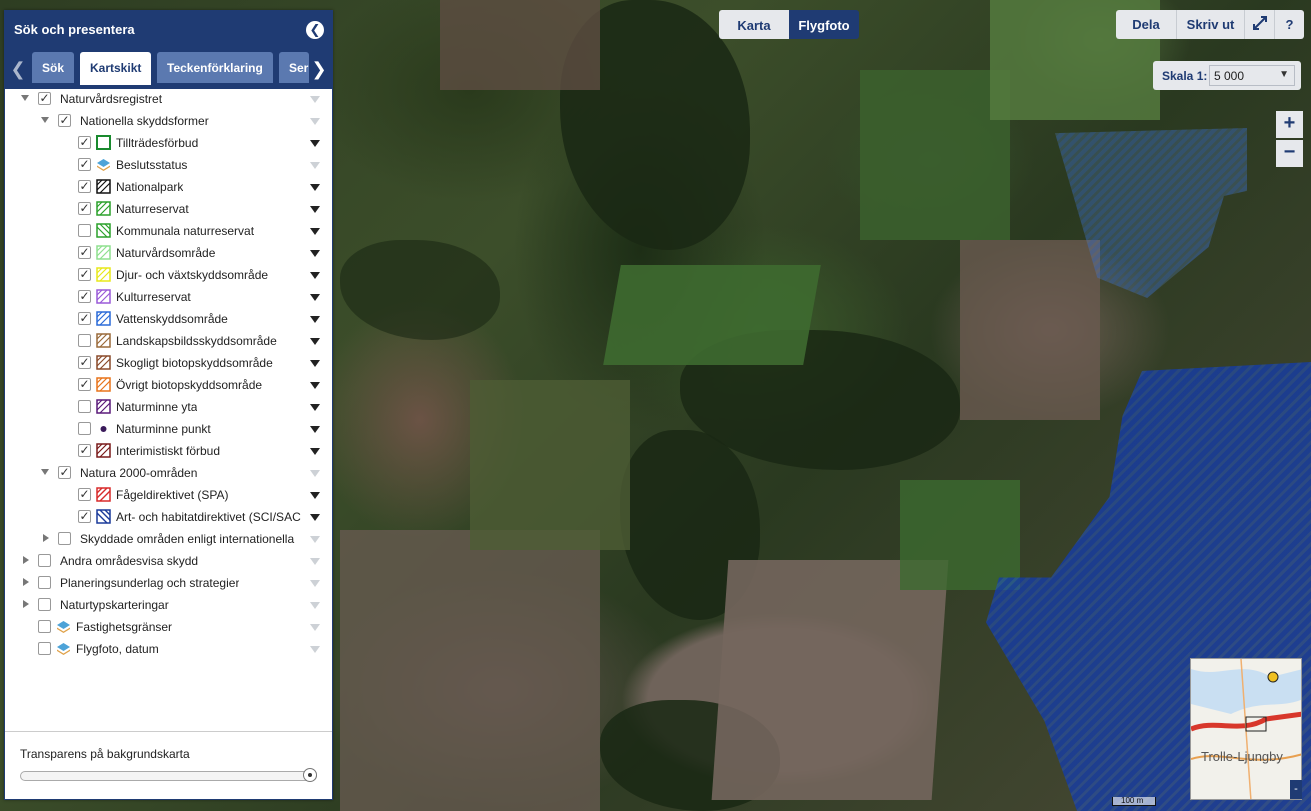 The image size is (1311, 811). I want to click on fullscreen-button, so click(1260, 24).